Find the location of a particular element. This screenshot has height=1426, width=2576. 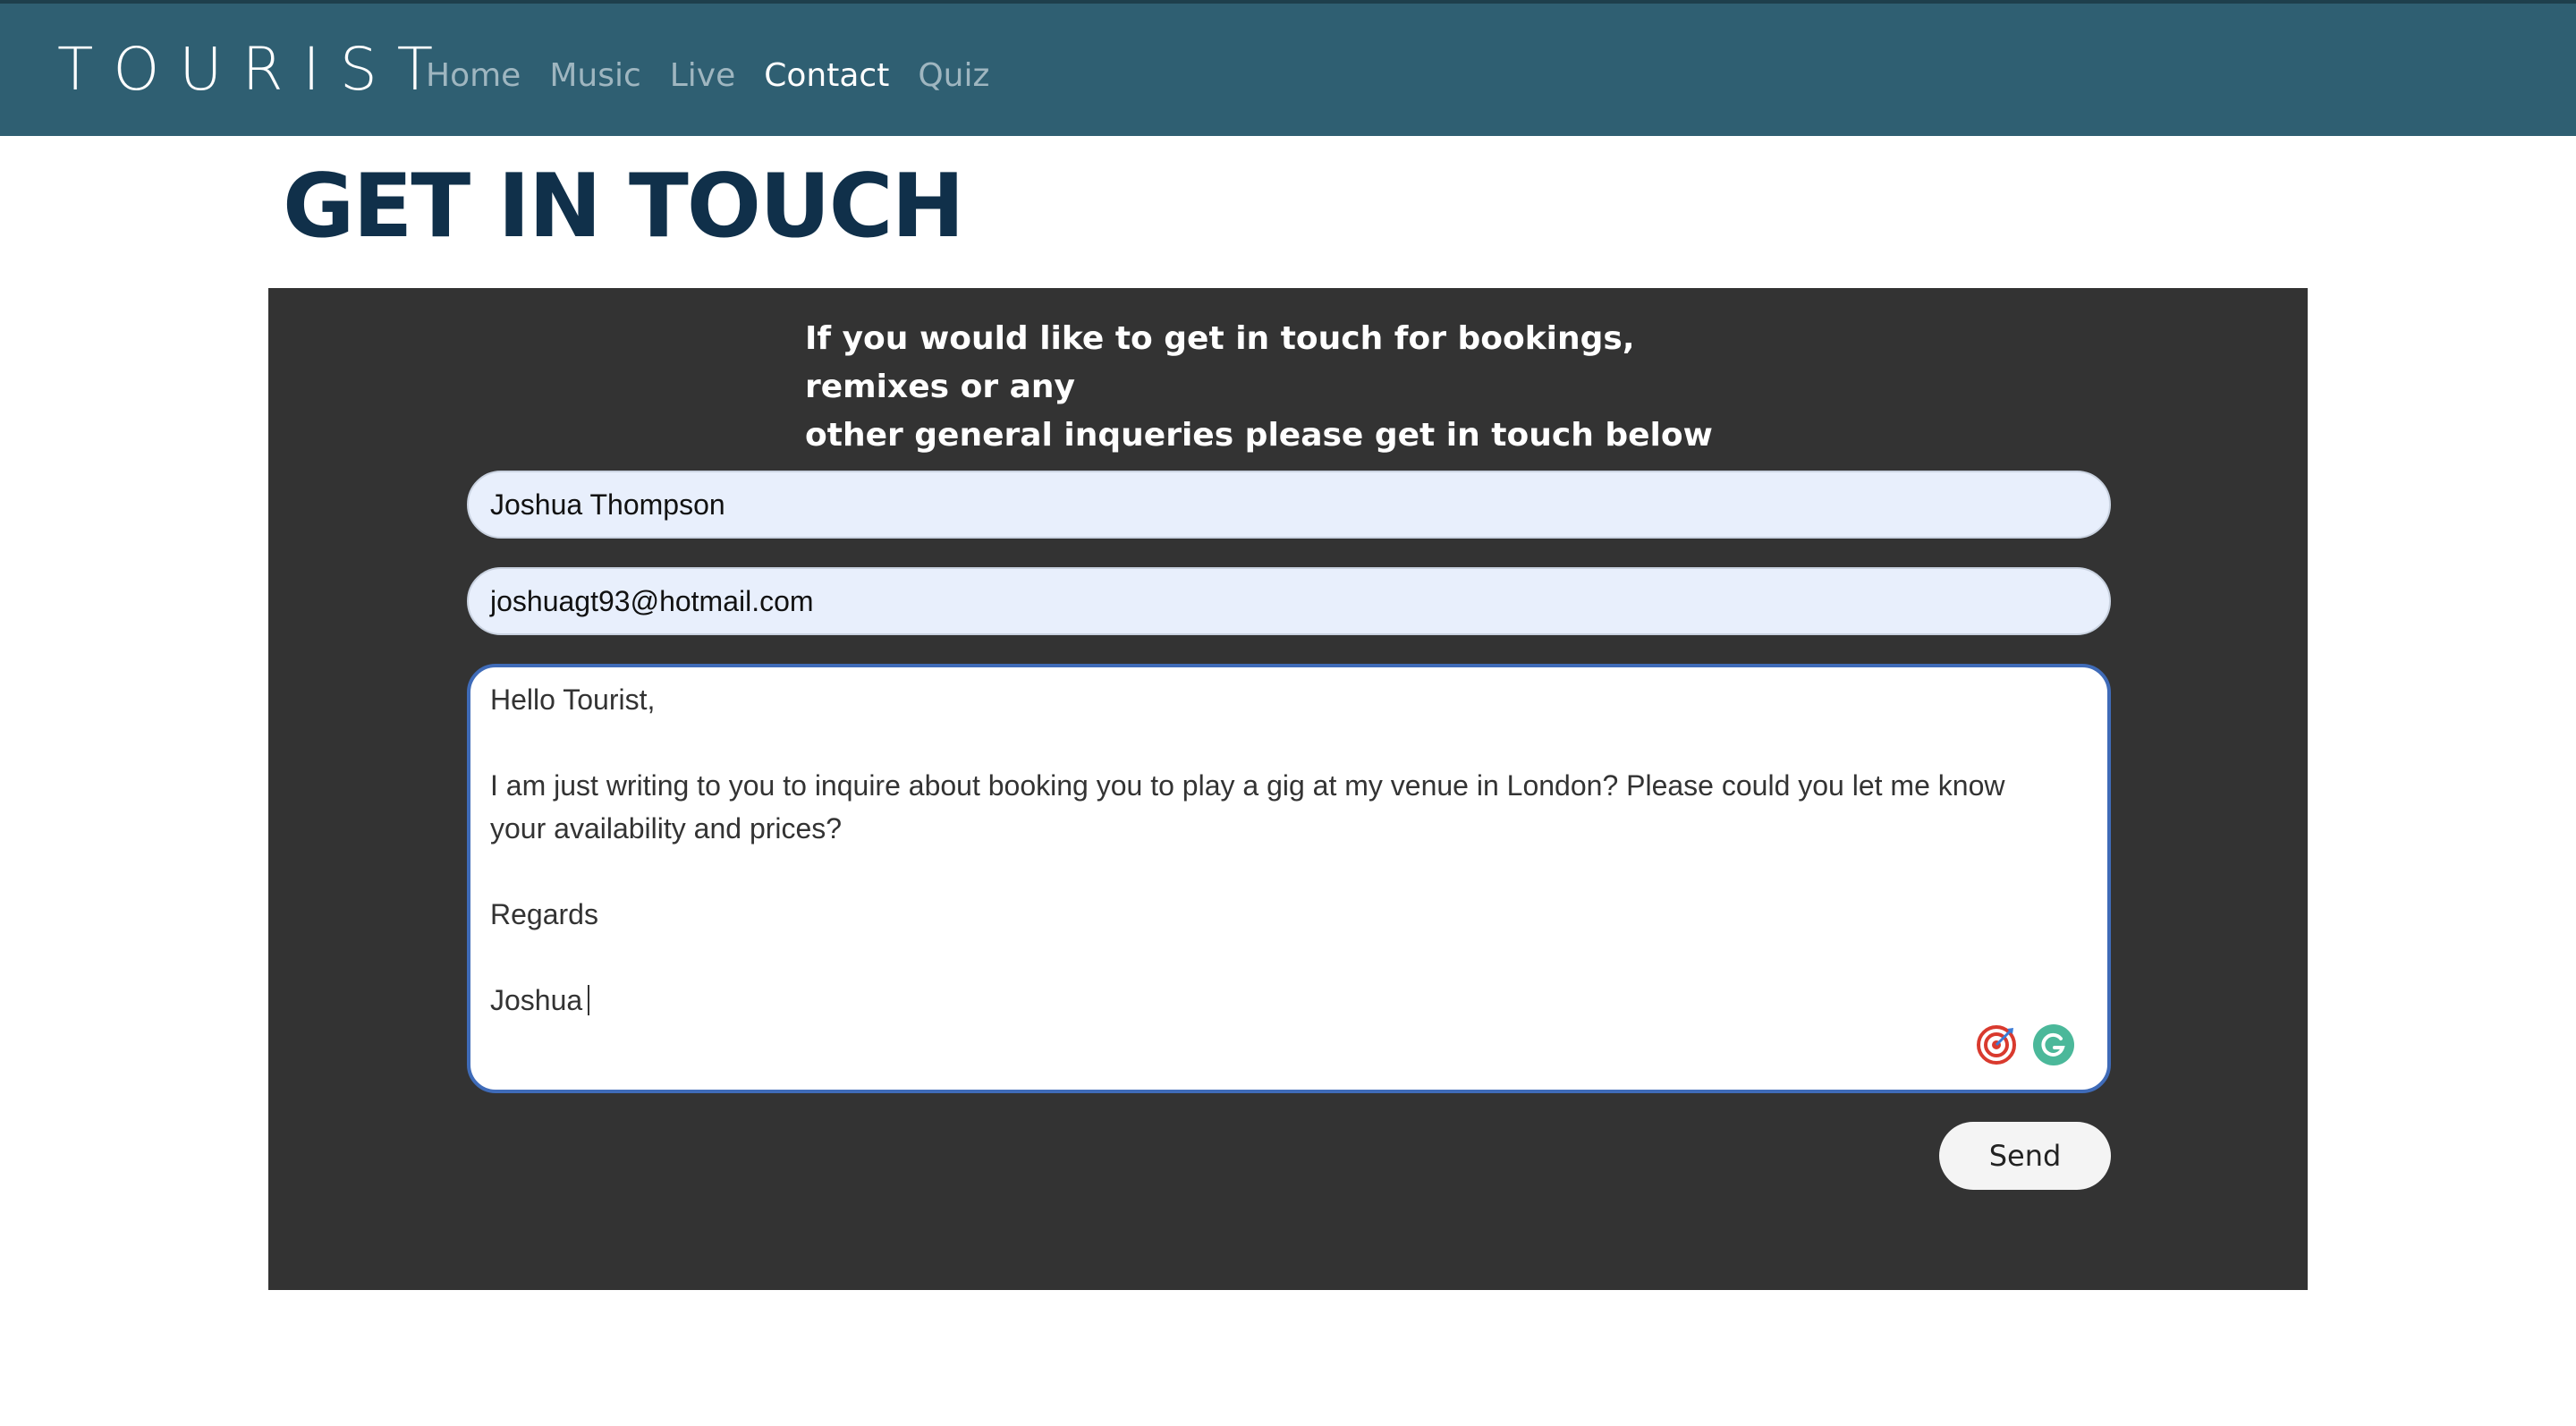

brand-logo: TOURIST is located at coordinates (255, 70).